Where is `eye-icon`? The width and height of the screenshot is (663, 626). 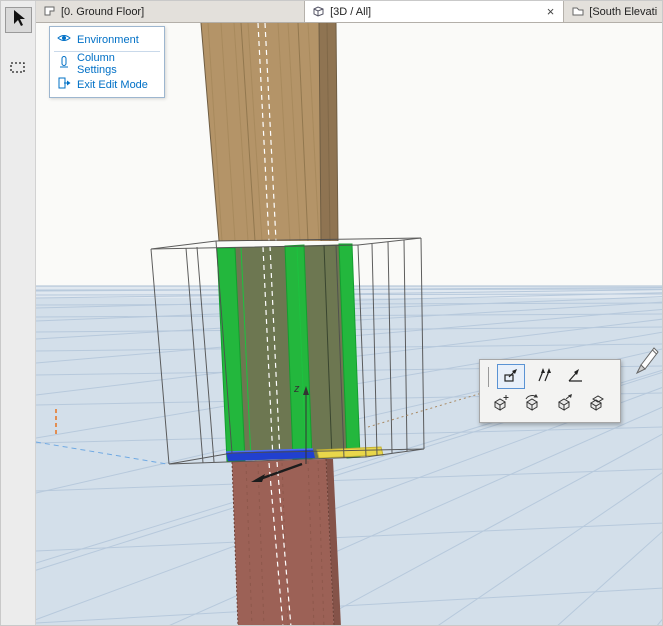 eye-icon is located at coordinates (64, 39).